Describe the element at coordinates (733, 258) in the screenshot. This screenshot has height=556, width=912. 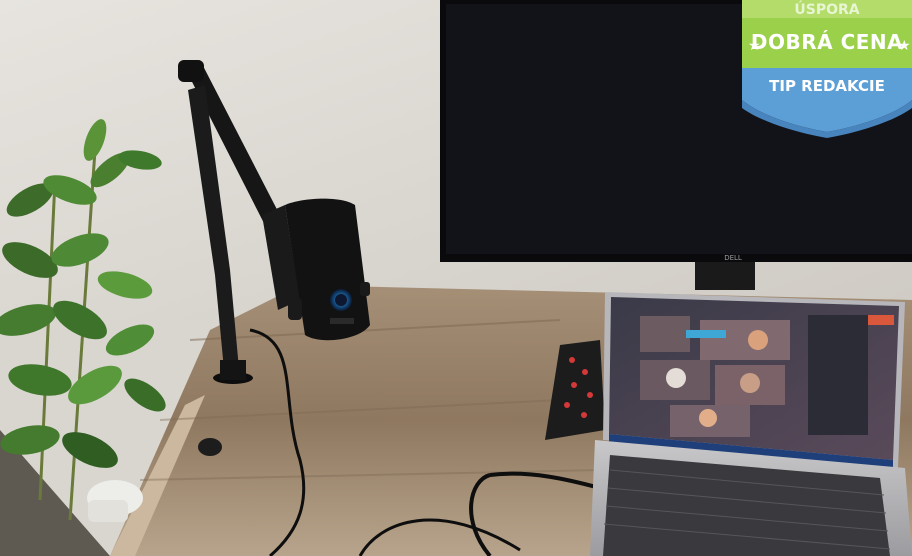
I see `monitor-brand: DELL` at that location.